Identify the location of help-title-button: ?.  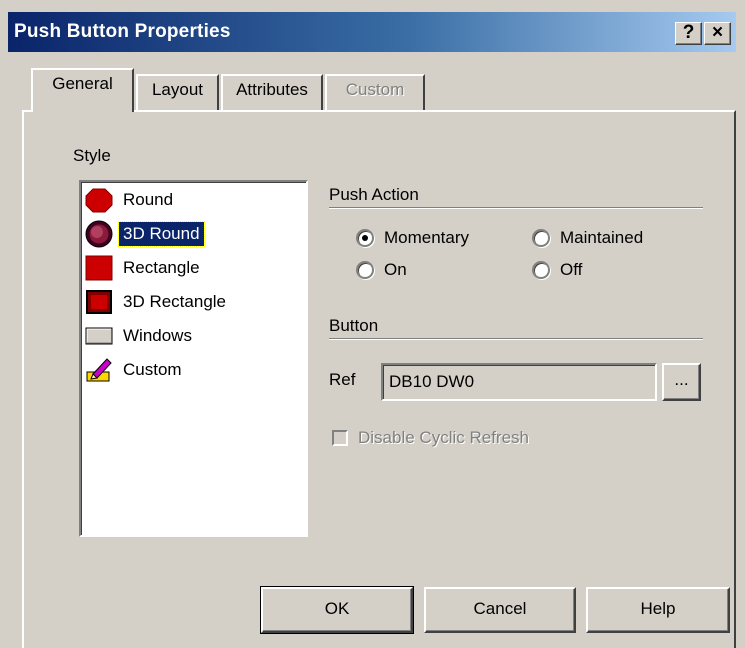
(688, 33).